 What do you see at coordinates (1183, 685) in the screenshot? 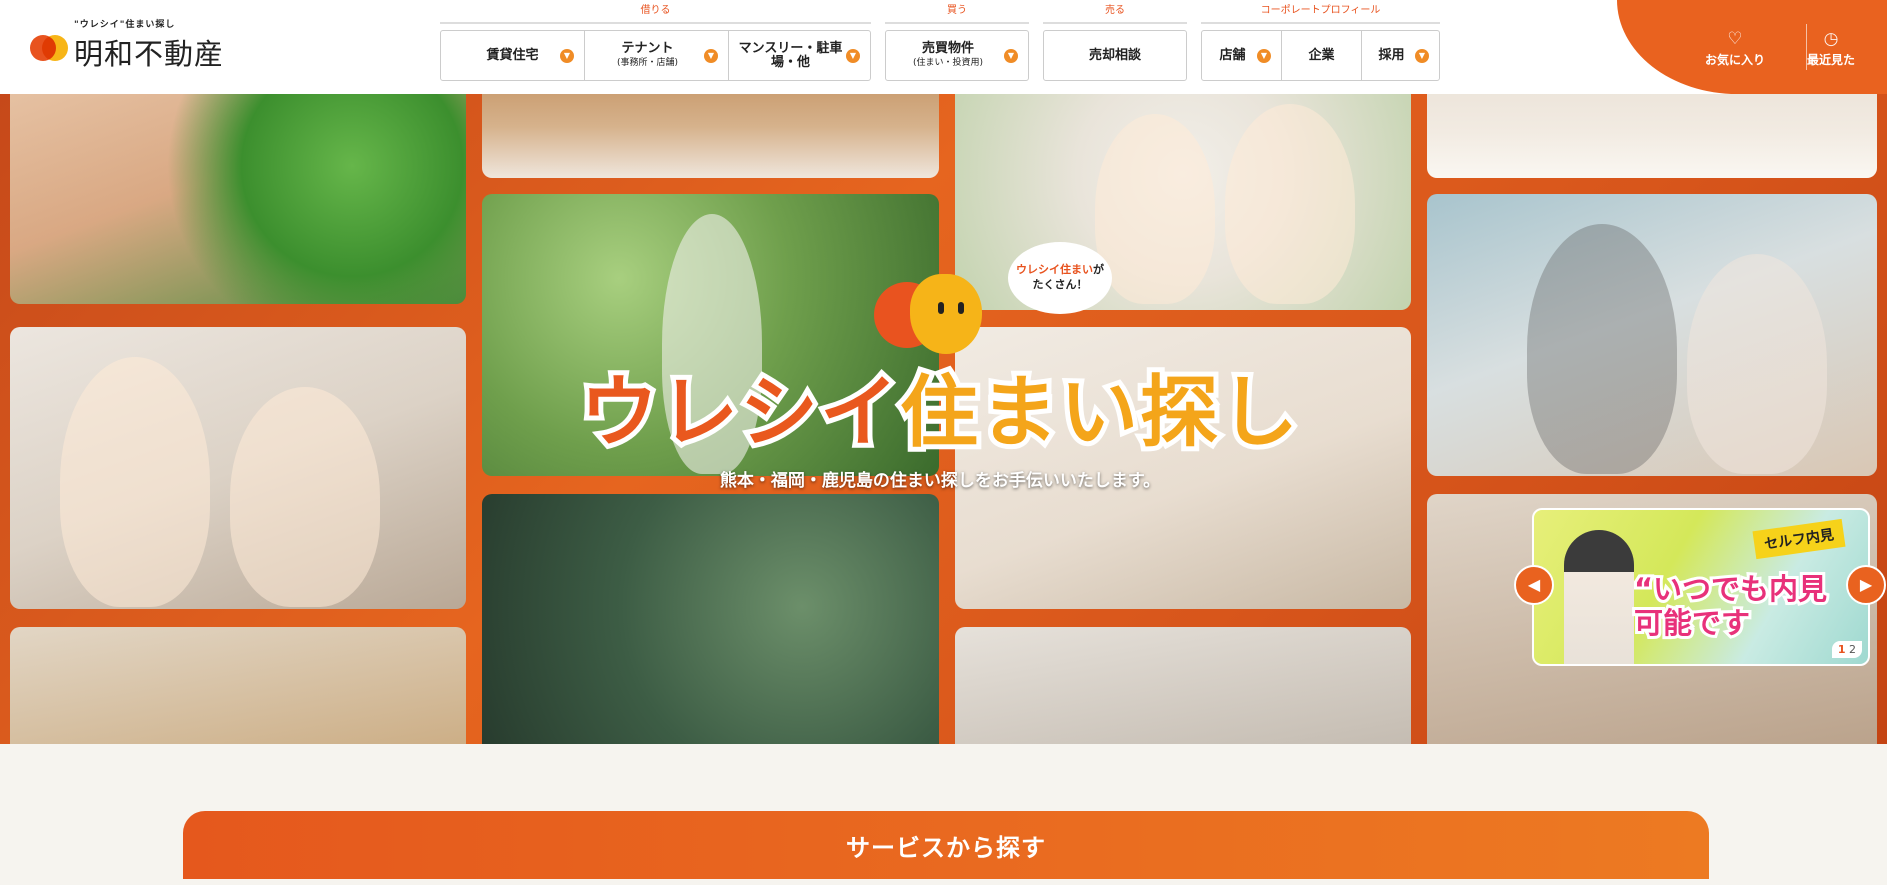
I see `hero-photo-kitchen` at bounding box center [1183, 685].